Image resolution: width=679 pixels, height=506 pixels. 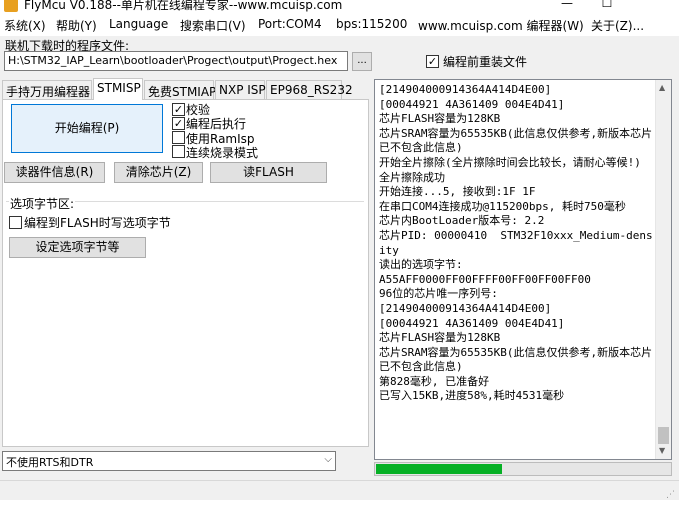 I want to click on scroll-thumb, so click(x=663, y=435).